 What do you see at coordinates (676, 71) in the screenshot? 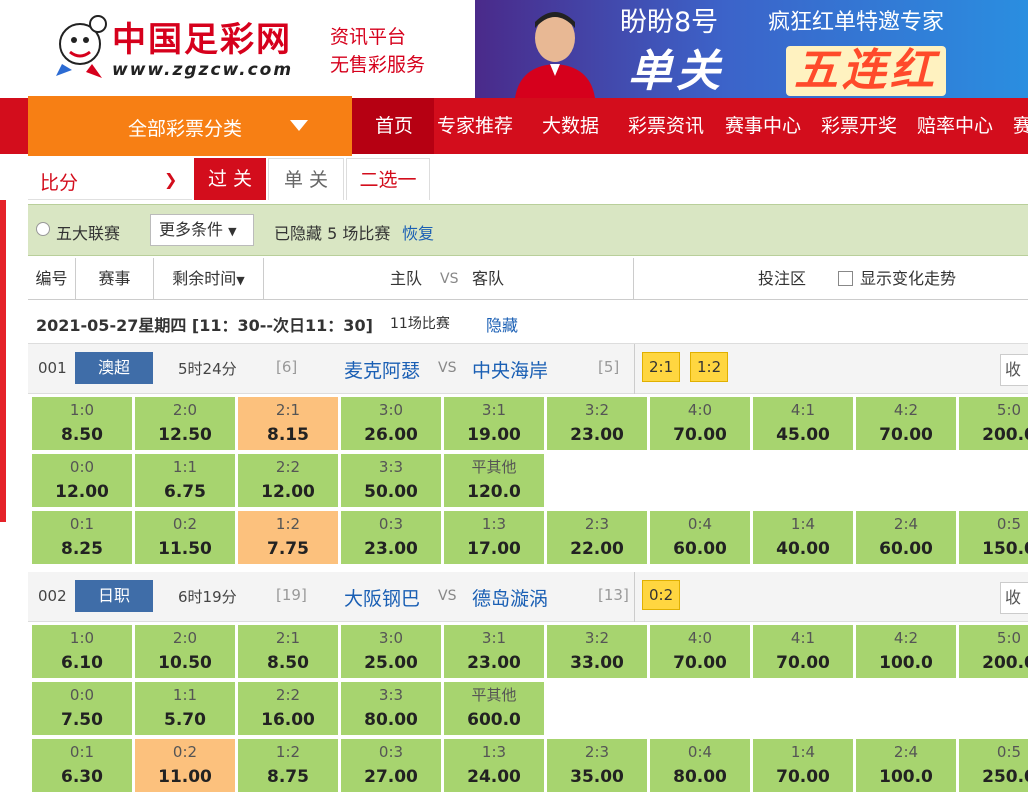
I see `banner-headline-1: 单关` at bounding box center [676, 71].